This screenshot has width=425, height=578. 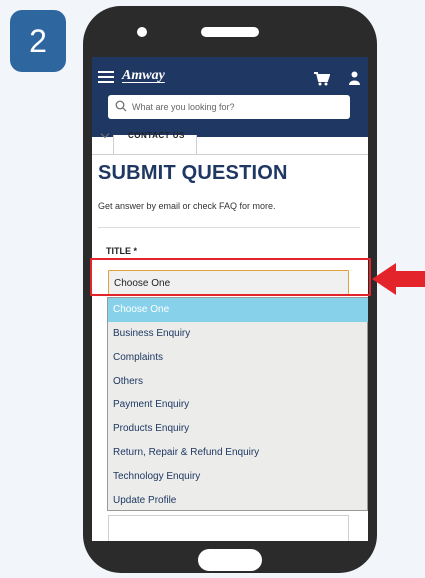 I want to click on menu-icon, so click(x=106, y=77).